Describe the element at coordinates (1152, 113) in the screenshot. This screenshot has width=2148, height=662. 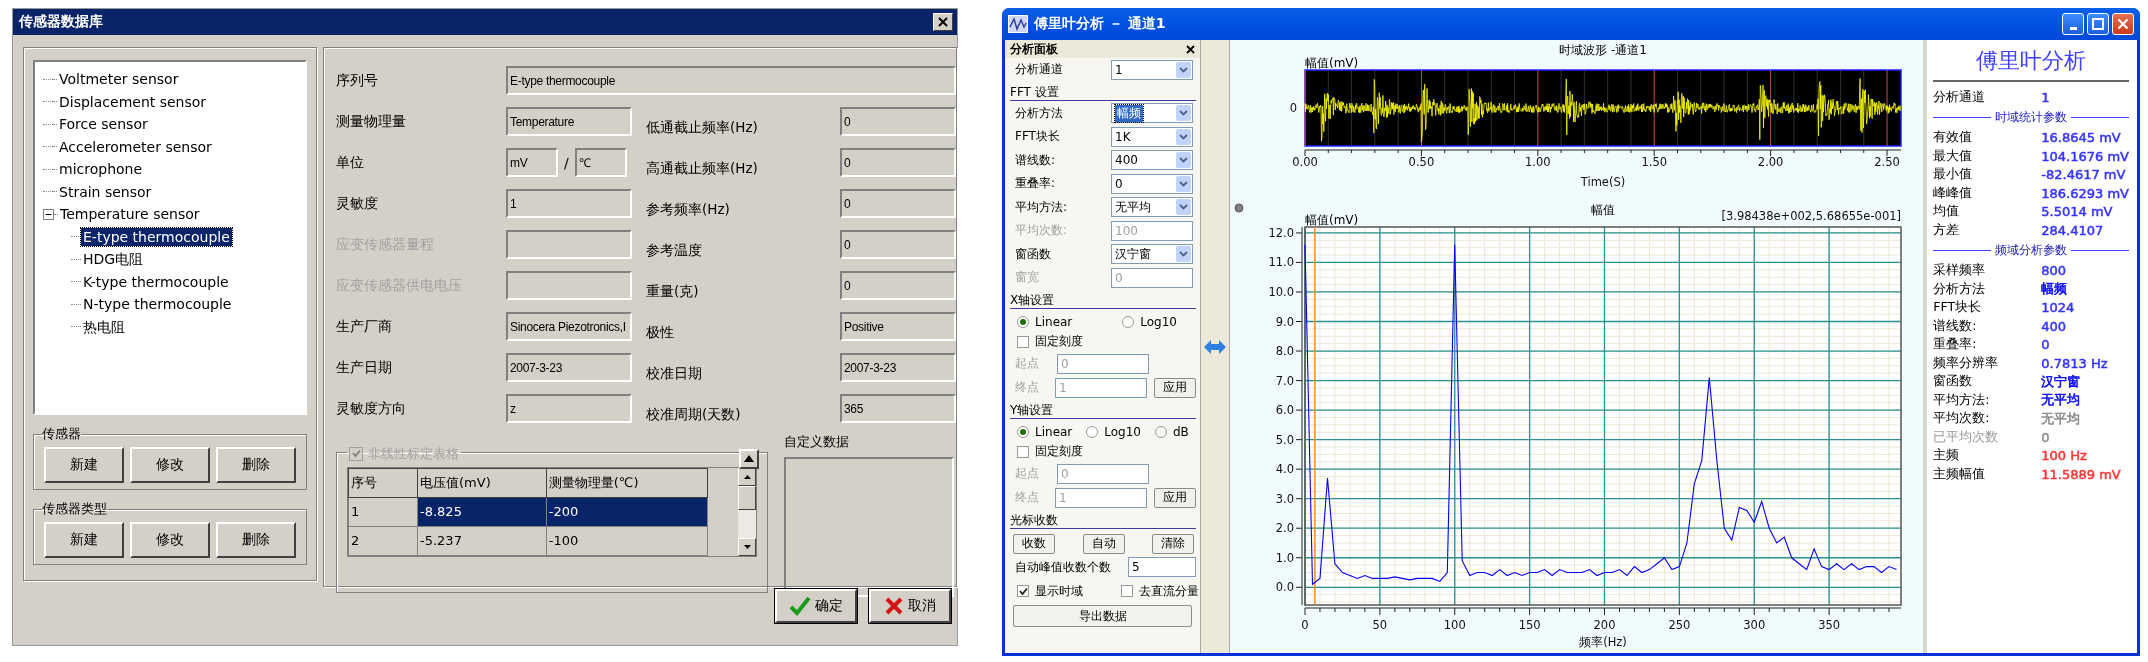
I see `dropdown: 幅频` at that location.